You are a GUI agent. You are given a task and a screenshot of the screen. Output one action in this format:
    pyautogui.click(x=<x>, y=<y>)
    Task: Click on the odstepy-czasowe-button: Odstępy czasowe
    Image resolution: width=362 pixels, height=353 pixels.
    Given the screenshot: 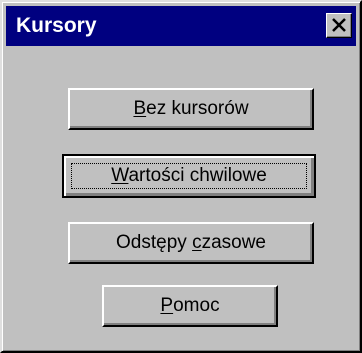 What is the action you would take?
    pyautogui.click(x=191, y=243)
    